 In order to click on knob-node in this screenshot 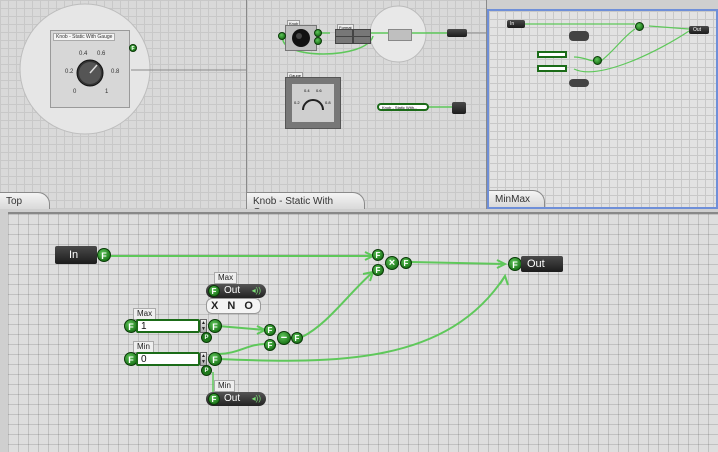, I will do `click(301, 38)`.